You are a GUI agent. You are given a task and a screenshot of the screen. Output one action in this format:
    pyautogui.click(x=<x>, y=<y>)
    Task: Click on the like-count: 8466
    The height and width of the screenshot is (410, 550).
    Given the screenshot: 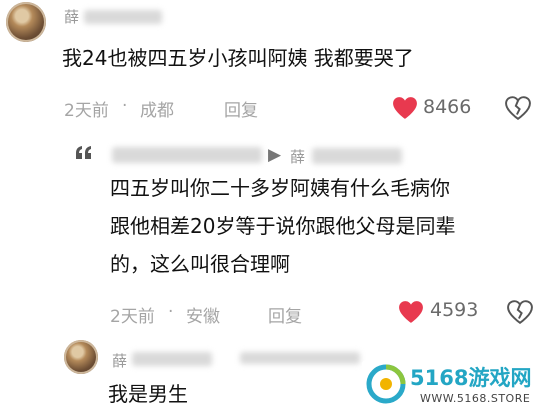 What is the action you would take?
    pyautogui.click(x=447, y=107)
    